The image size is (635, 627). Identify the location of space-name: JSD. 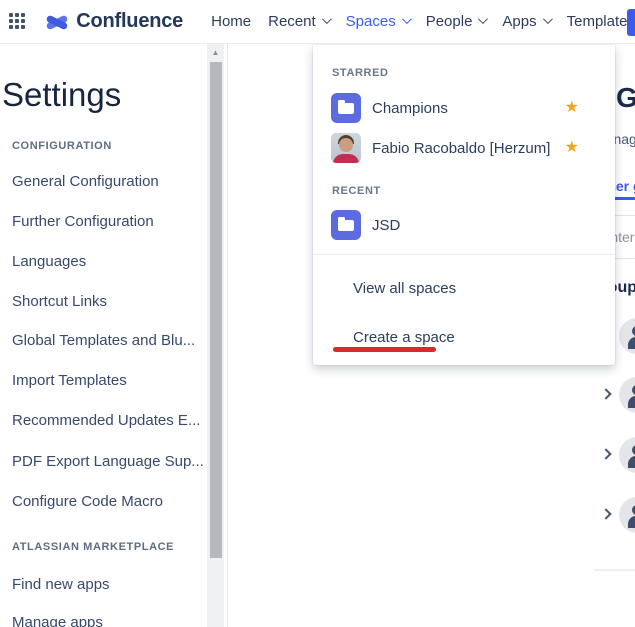
(386, 225).